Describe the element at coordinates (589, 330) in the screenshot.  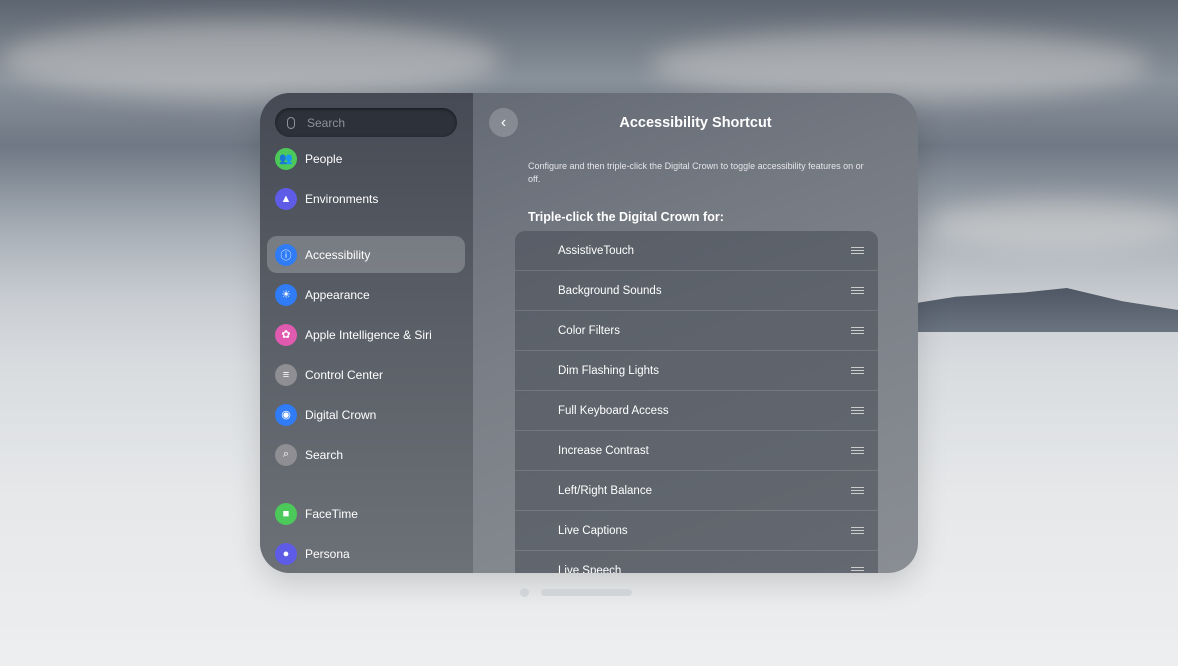
I see `list-item-label: Color Filters` at that location.